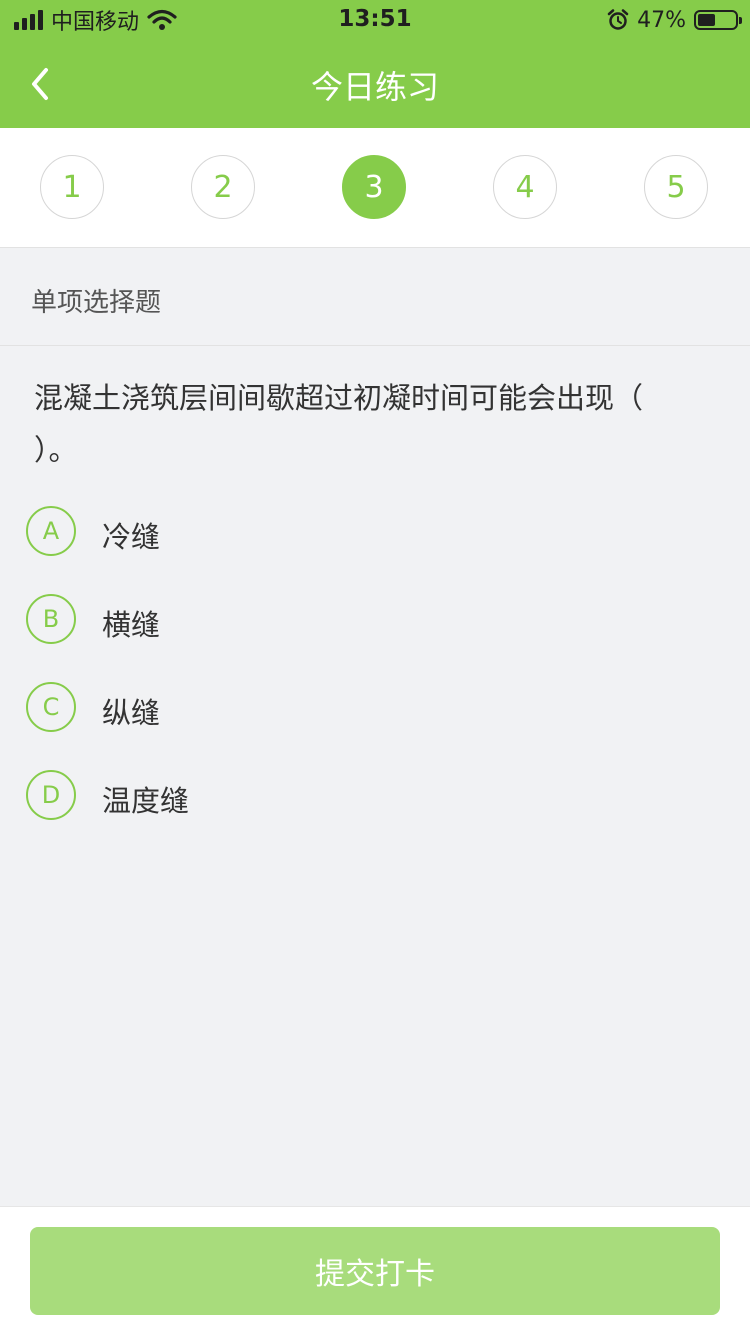 The height and width of the screenshot is (1334, 750). Describe the element at coordinates (51, 795) in the screenshot. I see `option-d-letter: D` at that location.